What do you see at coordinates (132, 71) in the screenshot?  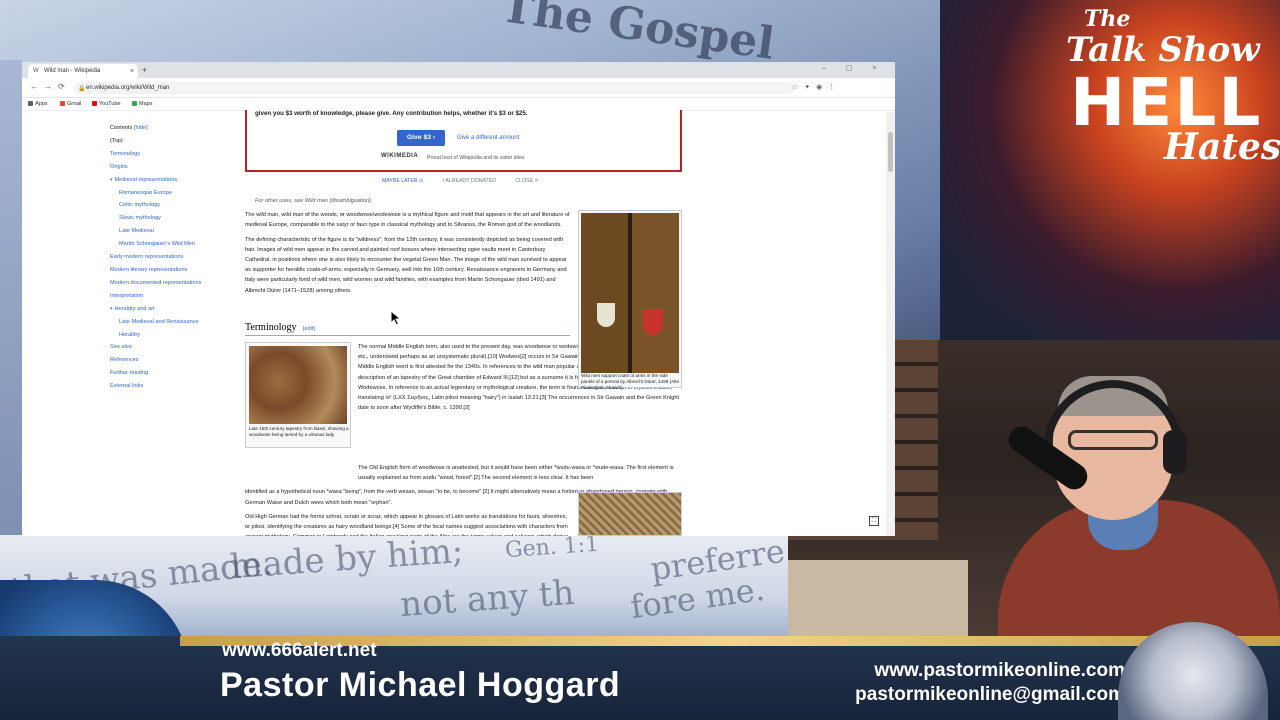 I see `tab-close-icon: ×` at bounding box center [132, 71].